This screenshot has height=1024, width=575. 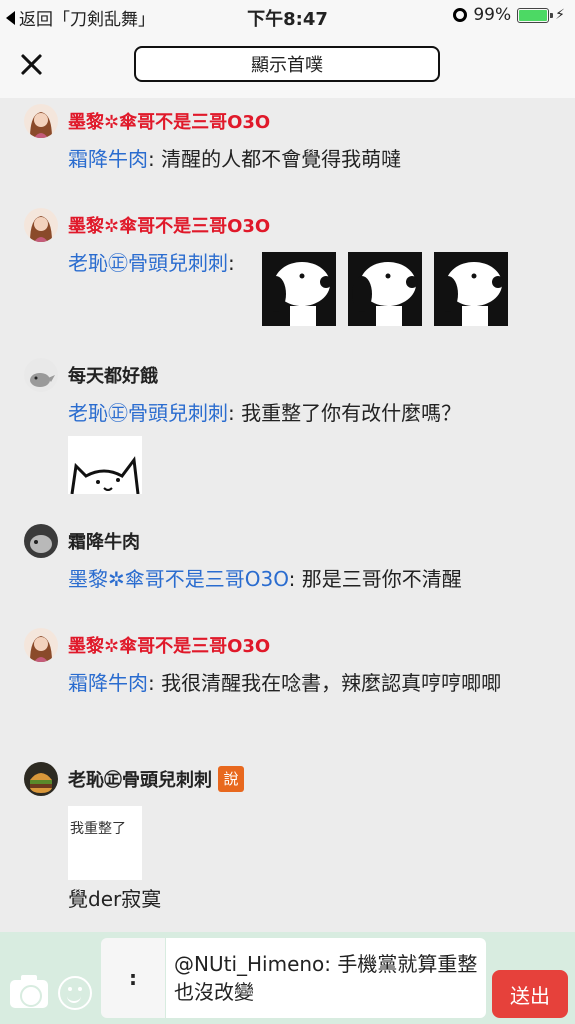 What do you see at coordinates (75, 993) in the screenshot?
I see `emoticon-icon` at bounding box center [75, 993].